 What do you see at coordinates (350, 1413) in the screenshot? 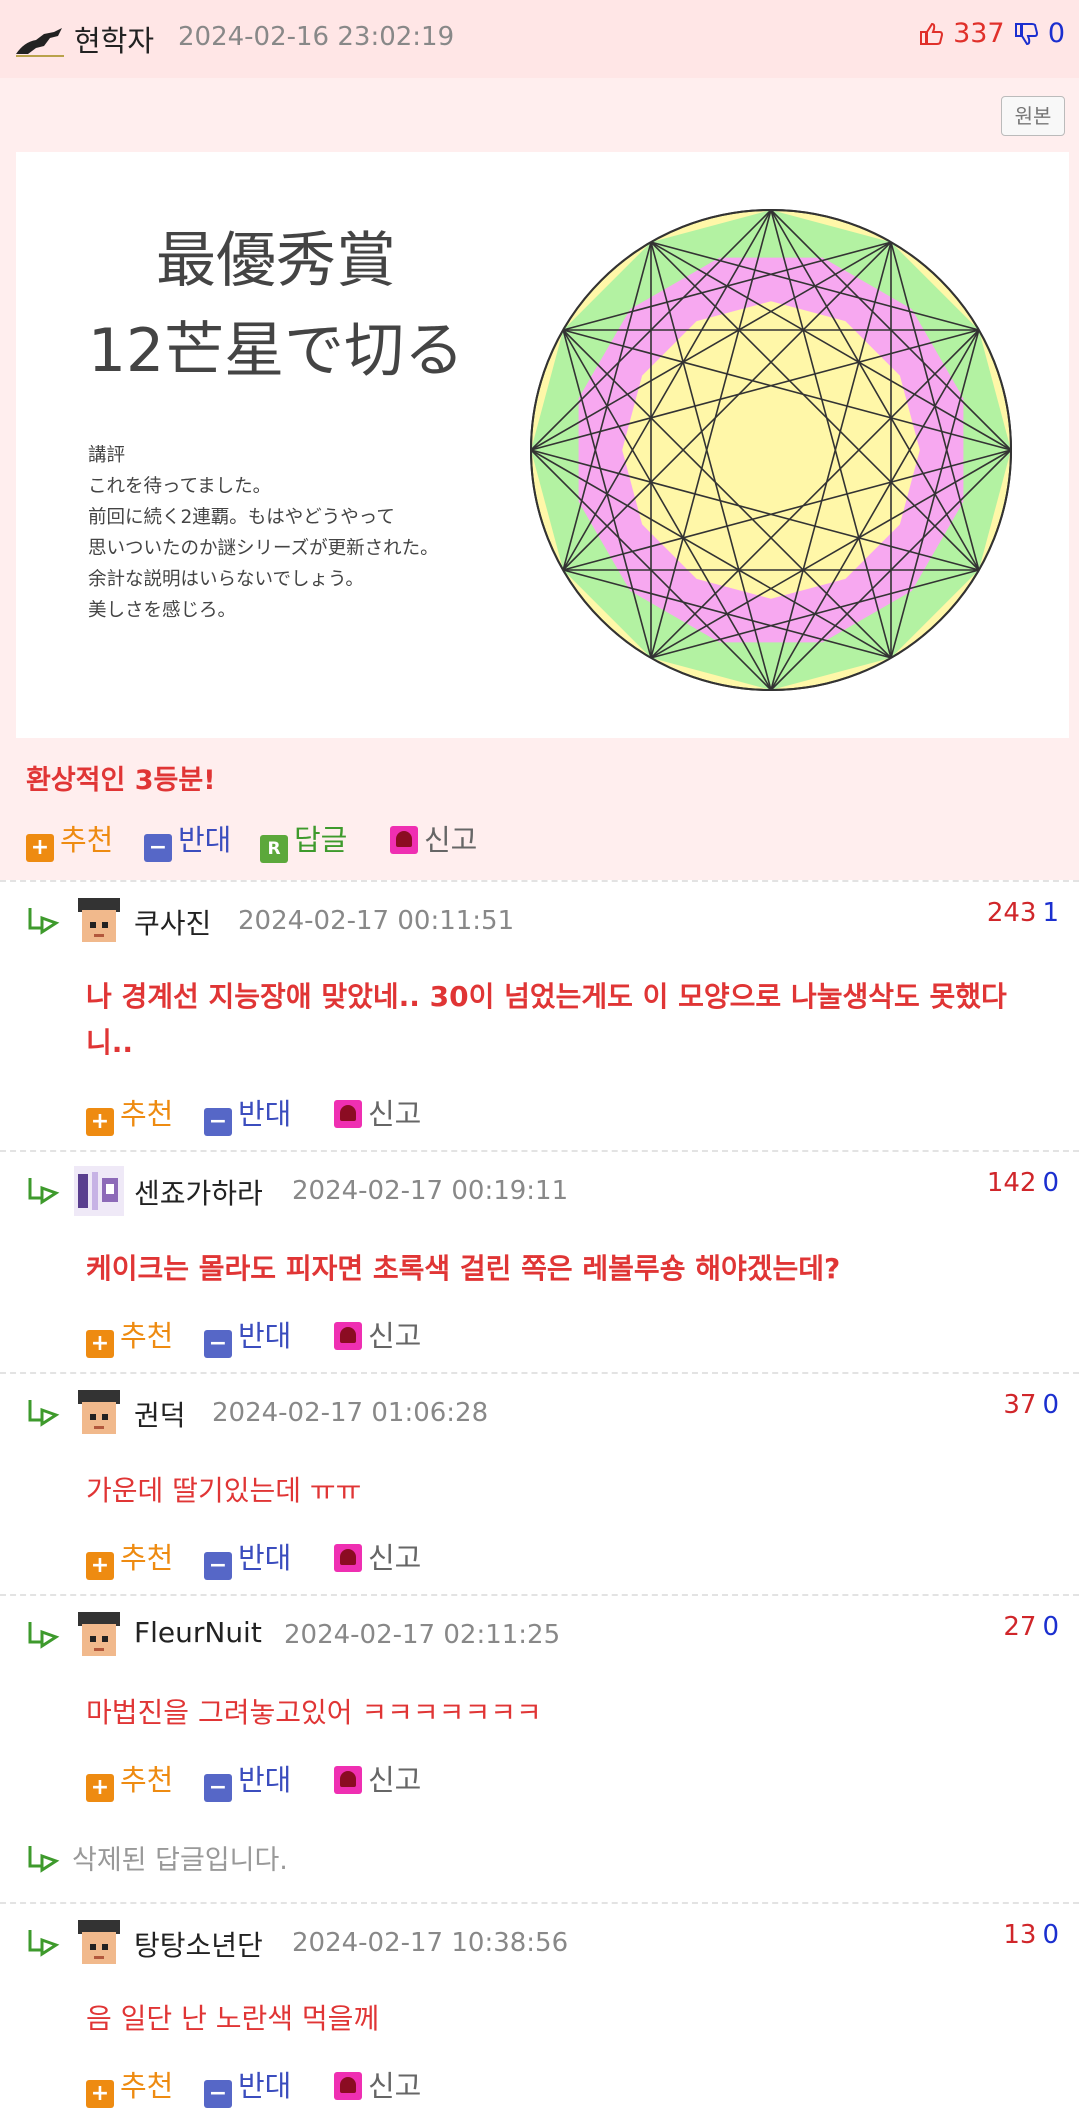
I see `comment-timestamp: 2024-02-17 01:06:28` at bounding box center [350, 1413].